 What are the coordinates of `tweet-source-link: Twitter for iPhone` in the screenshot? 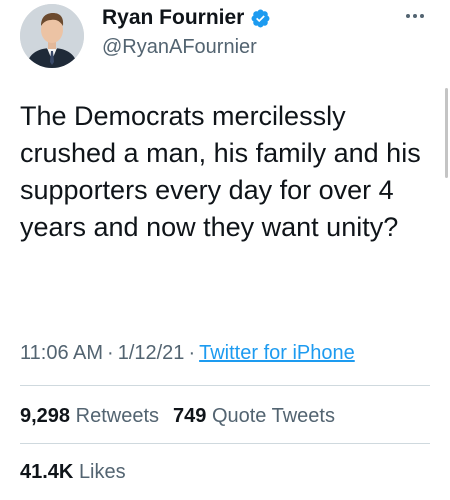 It's located at (277, 353).